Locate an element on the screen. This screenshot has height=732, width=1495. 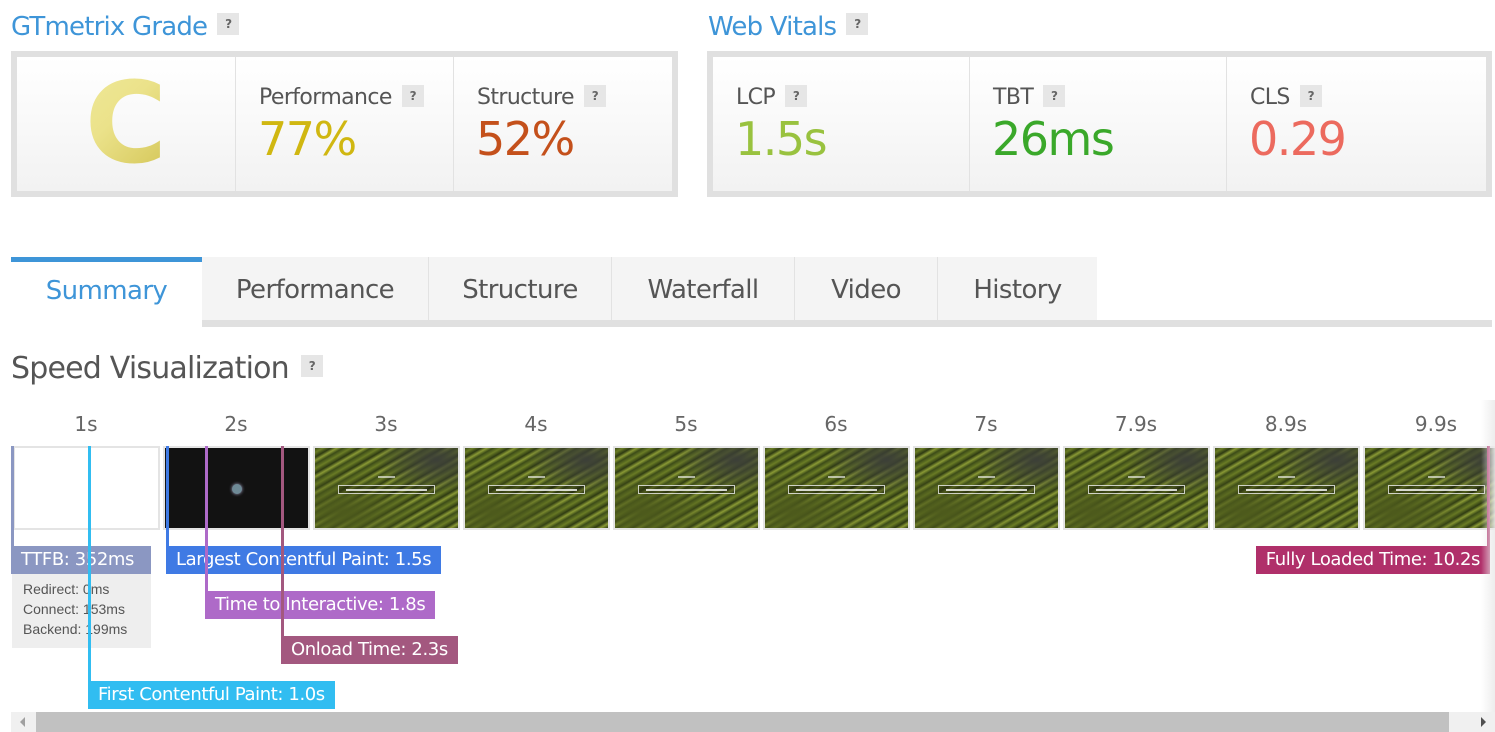
gtmetrix-grade-title: GTmetrix Grade? is located at coordinates (125, 27).